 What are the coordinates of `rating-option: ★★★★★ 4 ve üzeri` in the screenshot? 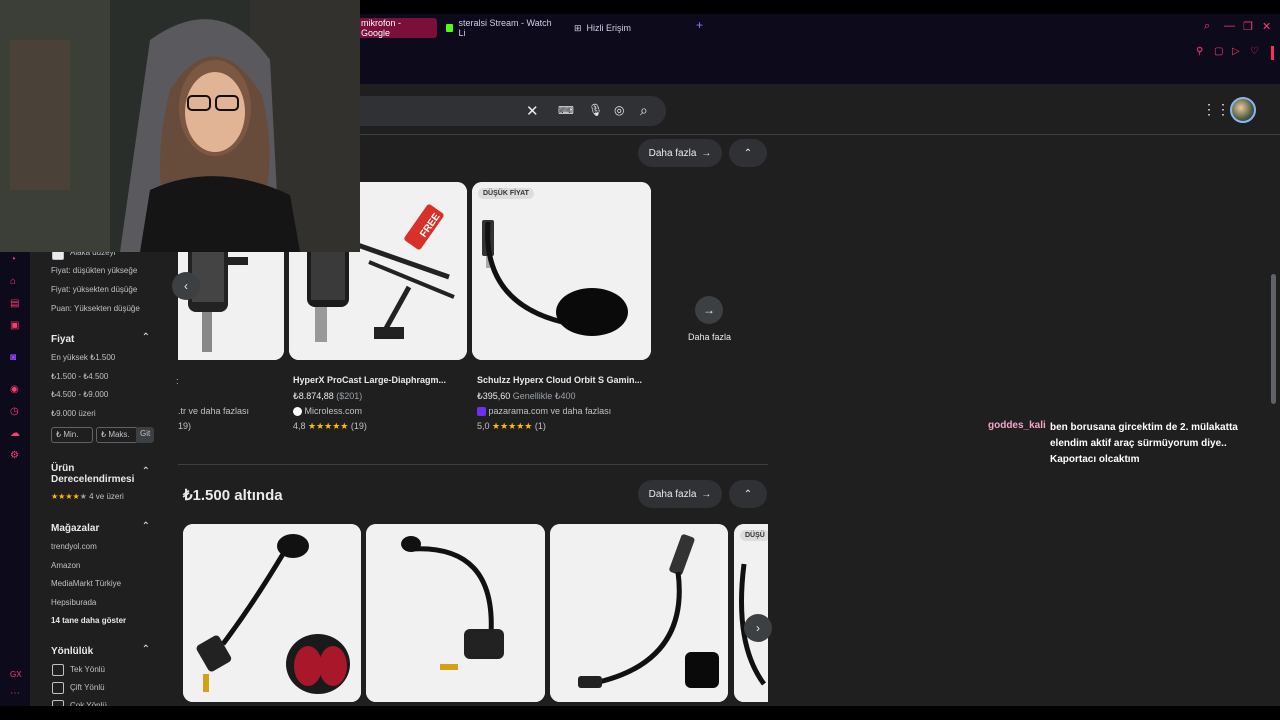 It's located at (87, 496).